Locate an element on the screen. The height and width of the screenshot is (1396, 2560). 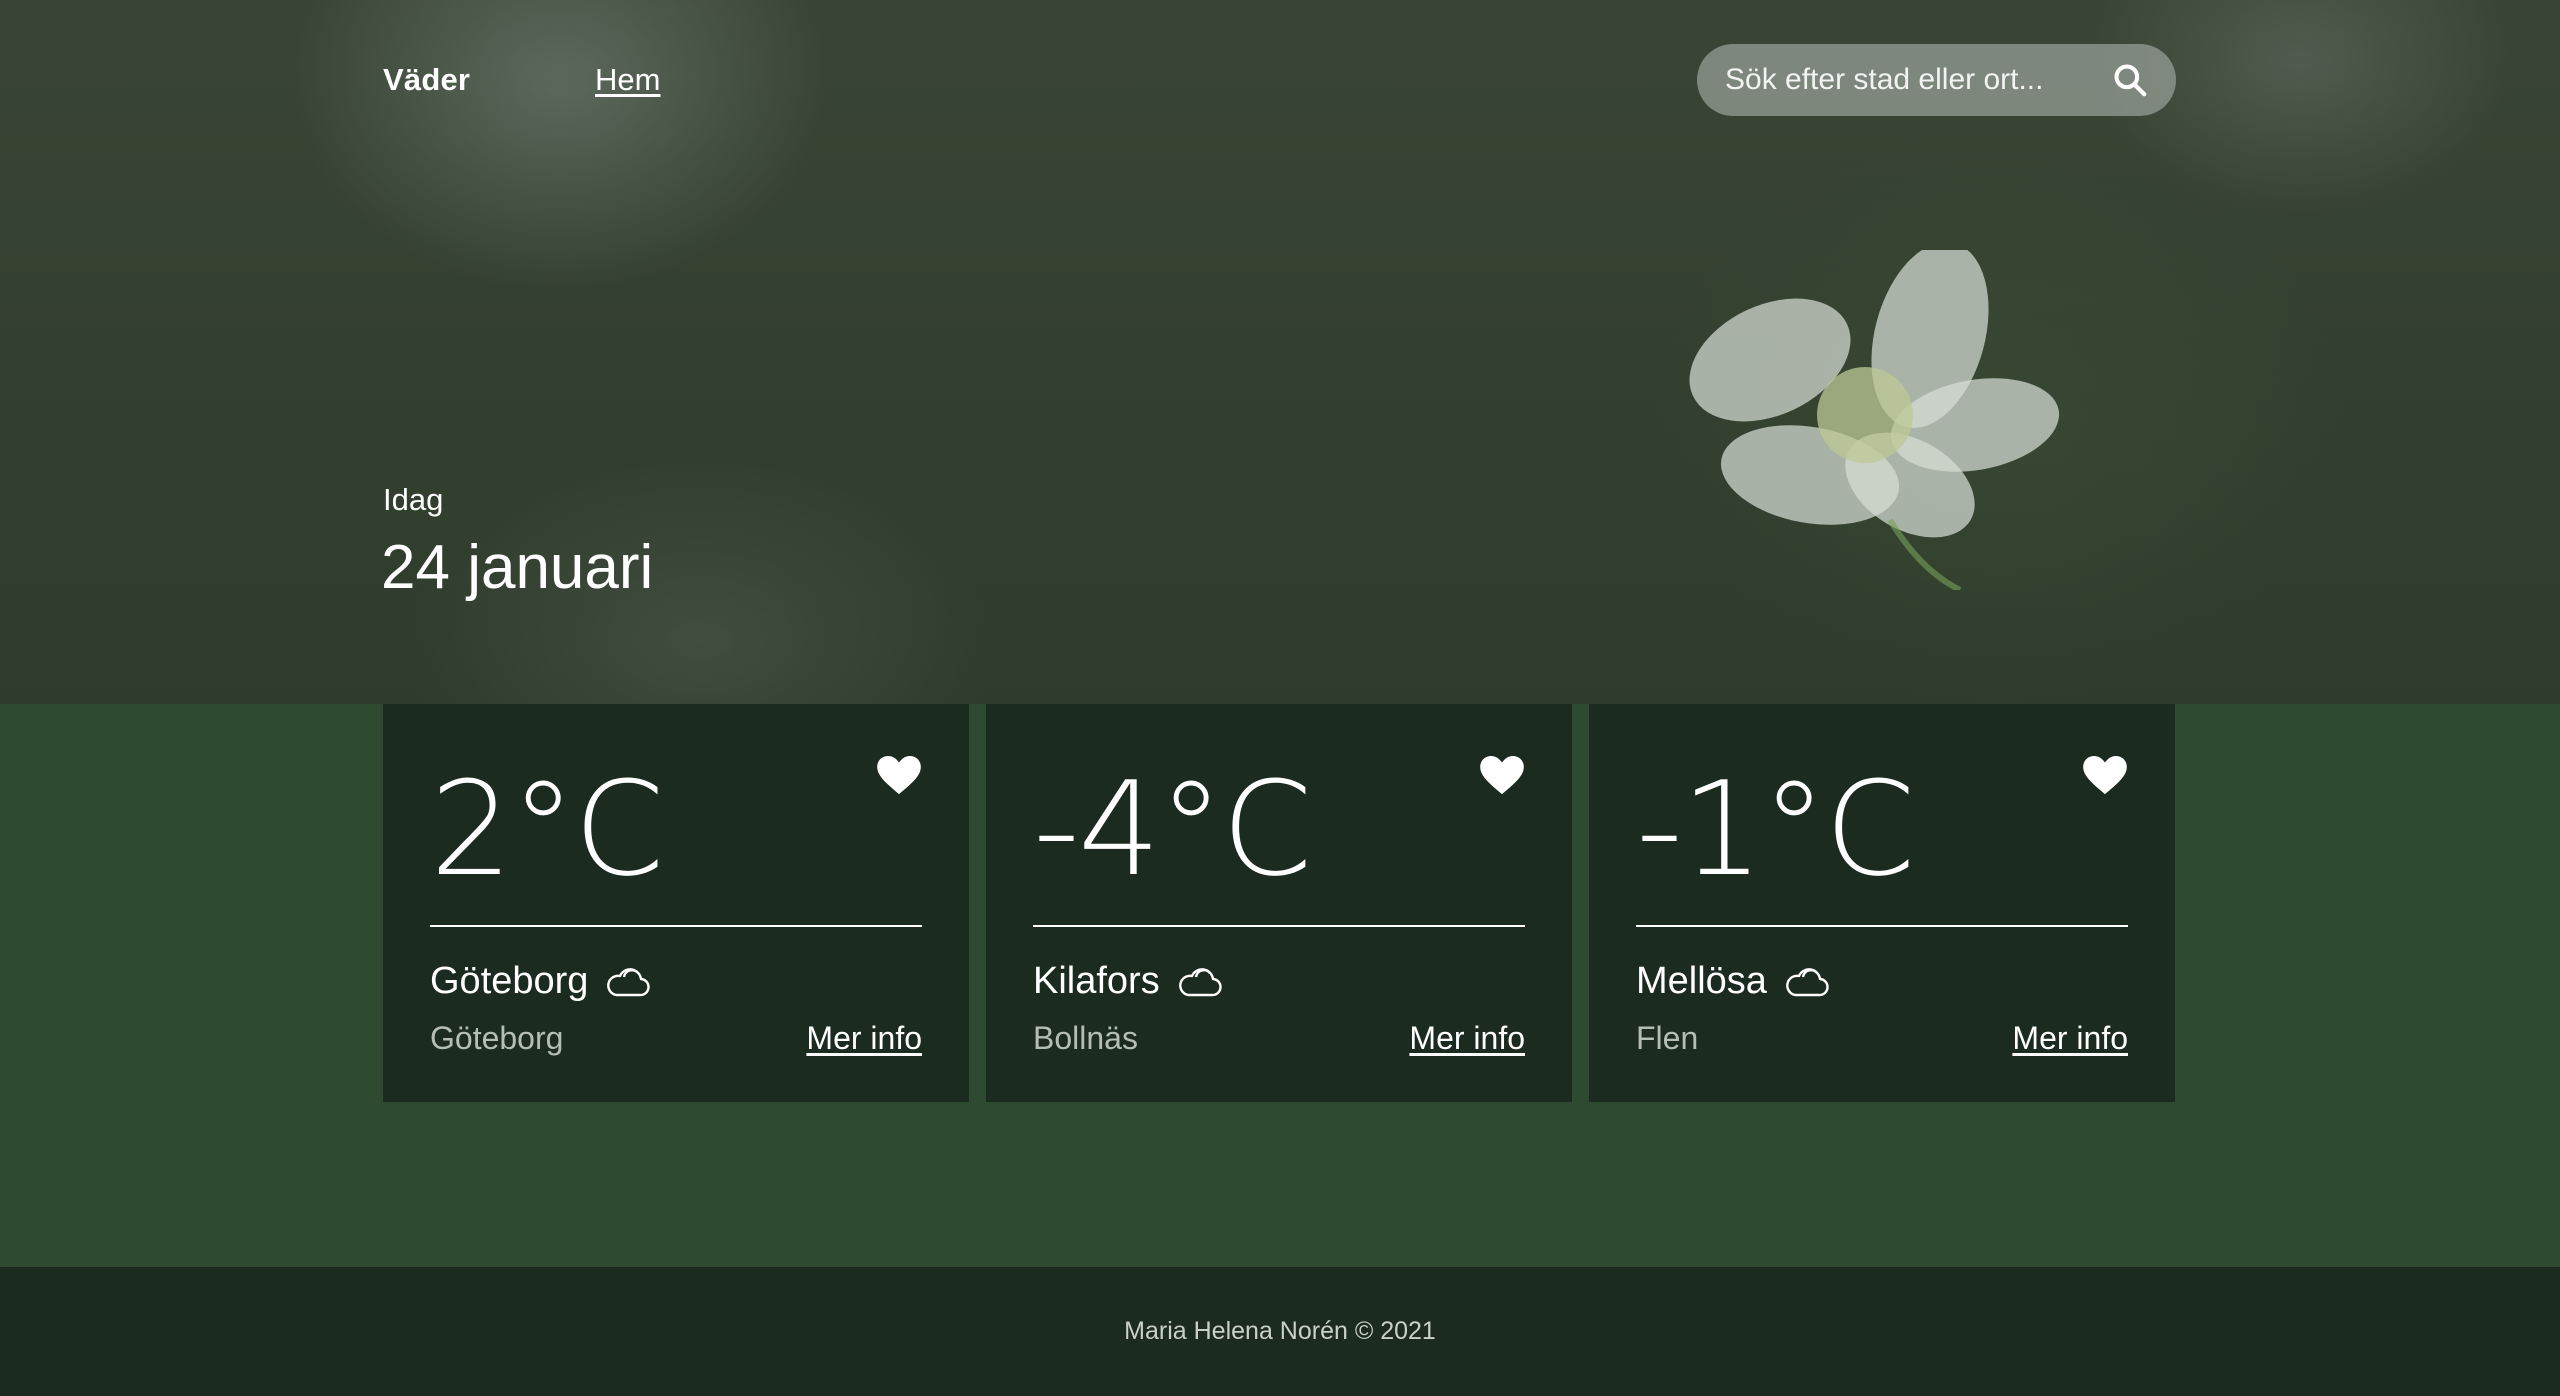
footer-copyright: Maria Helena Norén © 2021 is located at coordinates (1280, 1331).